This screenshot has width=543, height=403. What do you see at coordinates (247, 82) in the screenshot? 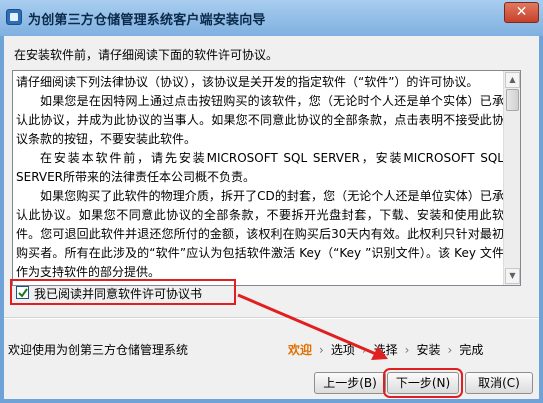
I see `license-paragraph: 请仔细阅读下列法律协议（协议），该协议是关开发的指定软件（“软件”）的许可协议。` at bounding box center [247, 82].